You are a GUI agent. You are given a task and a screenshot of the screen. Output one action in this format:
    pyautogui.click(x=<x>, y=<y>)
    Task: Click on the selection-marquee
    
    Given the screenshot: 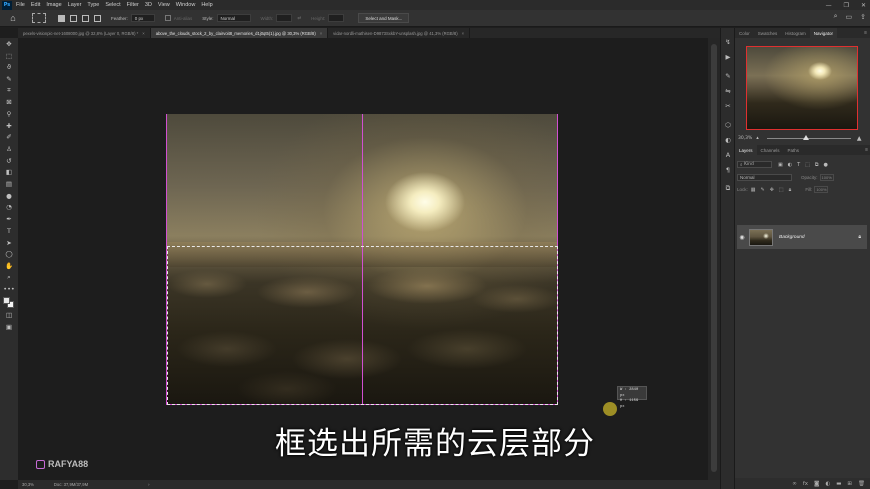 What is the action you would take?
    pyautogui.click(x=362, y=325)
    